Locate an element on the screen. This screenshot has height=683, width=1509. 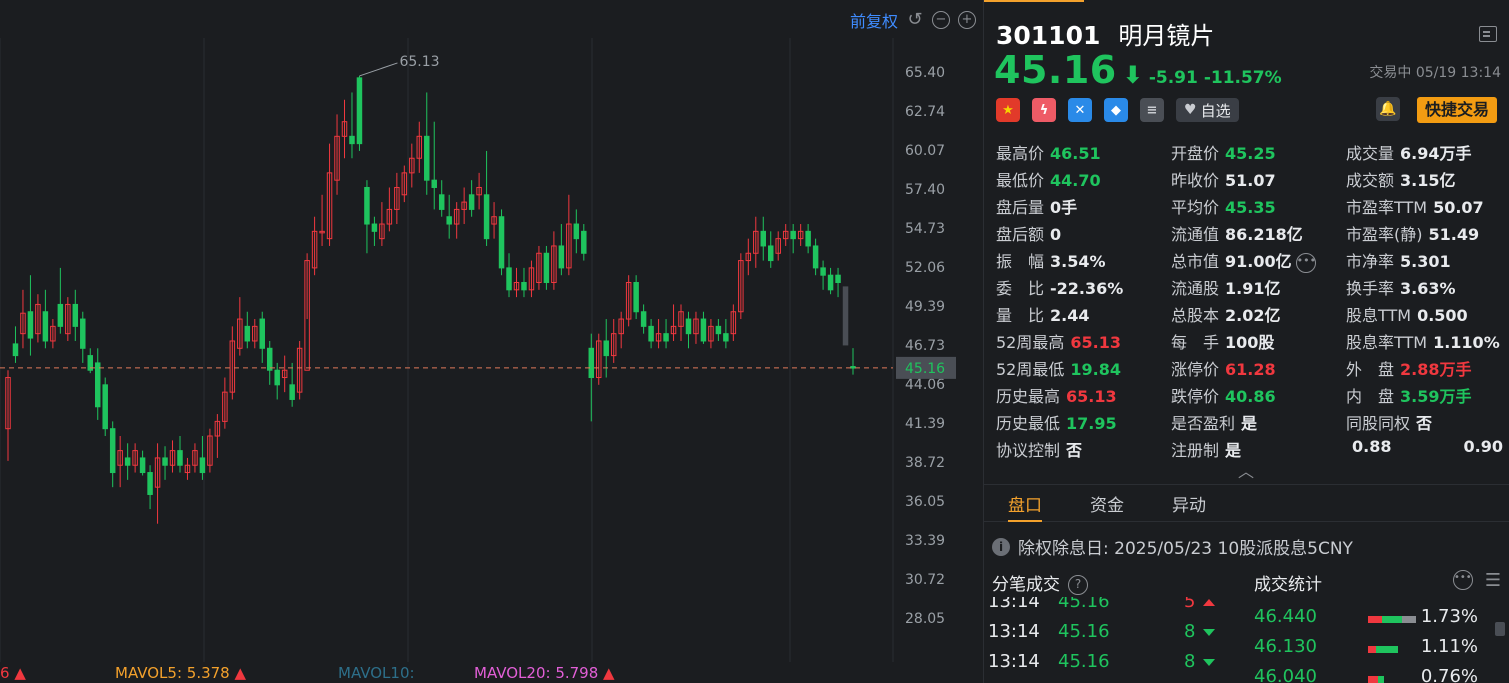
quote-label: 流通股 is located at coordinates (1195, 288).